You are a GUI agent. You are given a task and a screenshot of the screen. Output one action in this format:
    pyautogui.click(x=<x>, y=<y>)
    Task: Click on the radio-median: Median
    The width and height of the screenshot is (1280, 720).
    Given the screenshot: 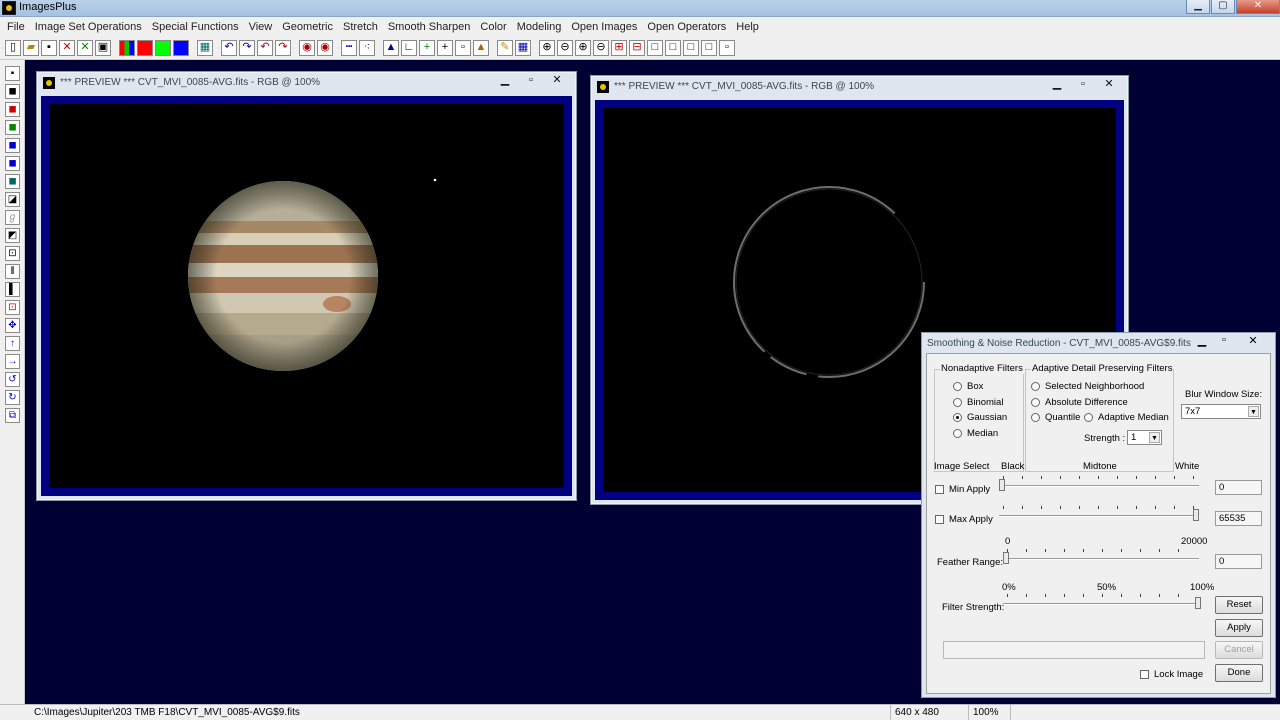 What is the action you would take?
    pyautogui.click(x=975, y=433)
    